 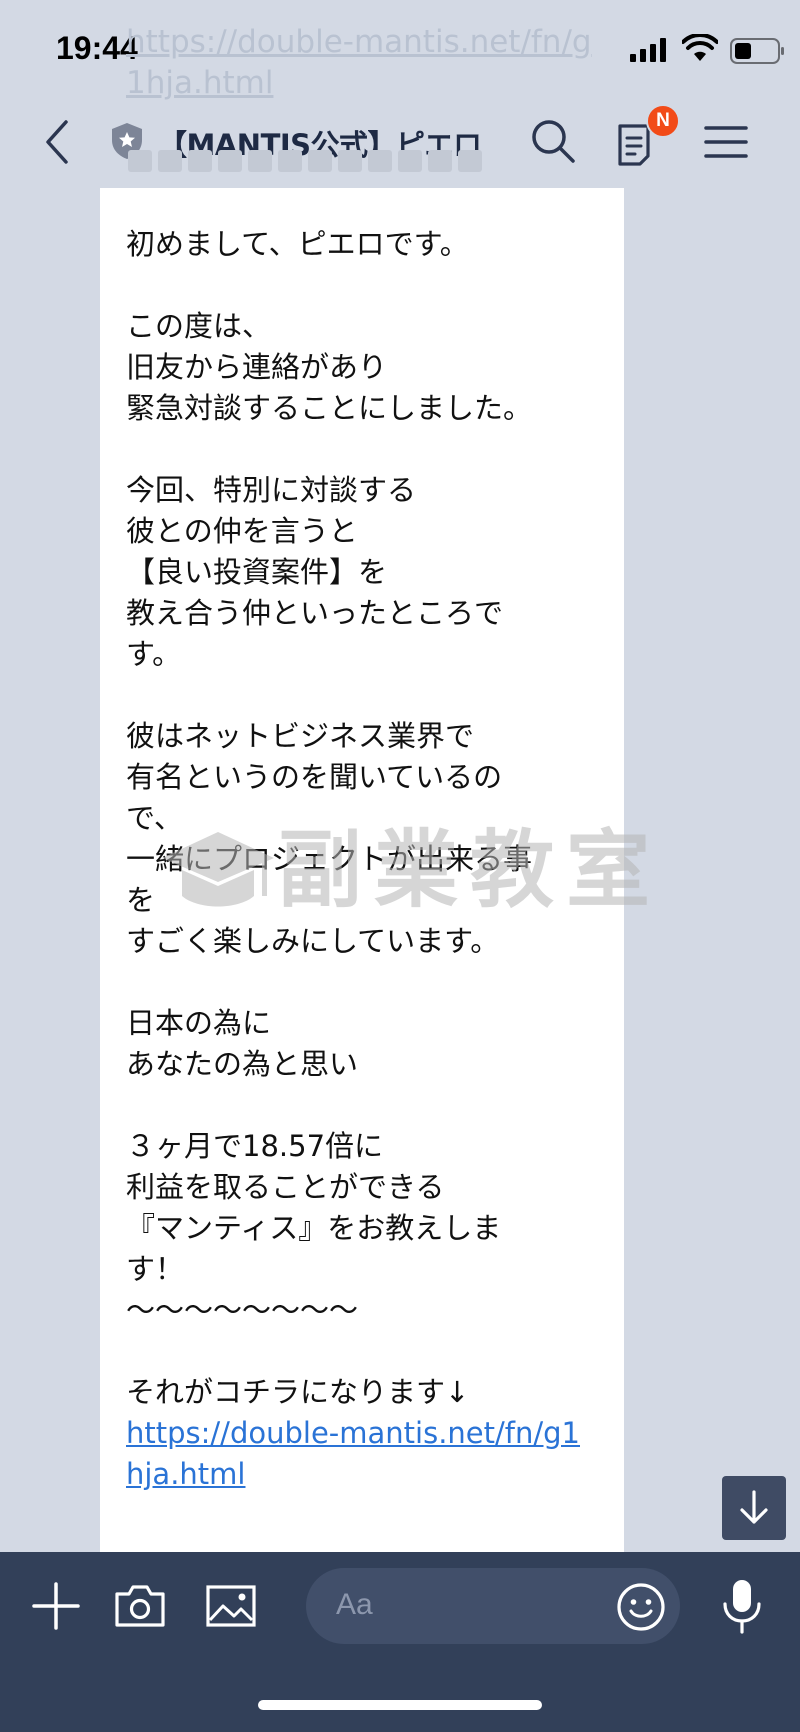 What do you see at coordinates (726, 142) in the screenshot?
I see `menu-icon` at bounding box center [726, 142].